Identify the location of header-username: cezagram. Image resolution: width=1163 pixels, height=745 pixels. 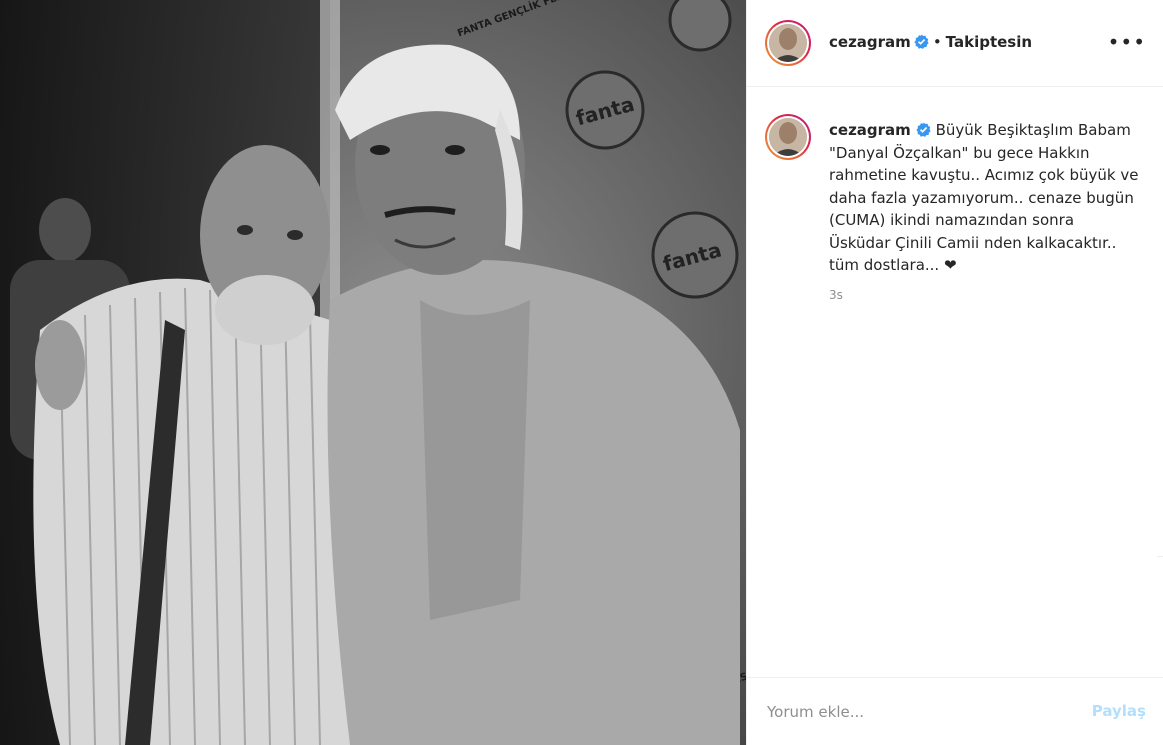
(870, 42).